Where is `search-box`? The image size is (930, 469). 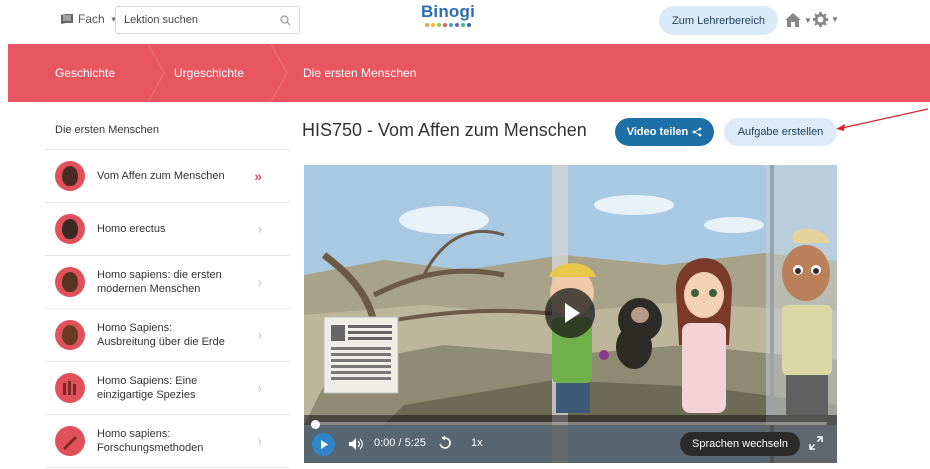
search-box is located at coordinates (207, 20).